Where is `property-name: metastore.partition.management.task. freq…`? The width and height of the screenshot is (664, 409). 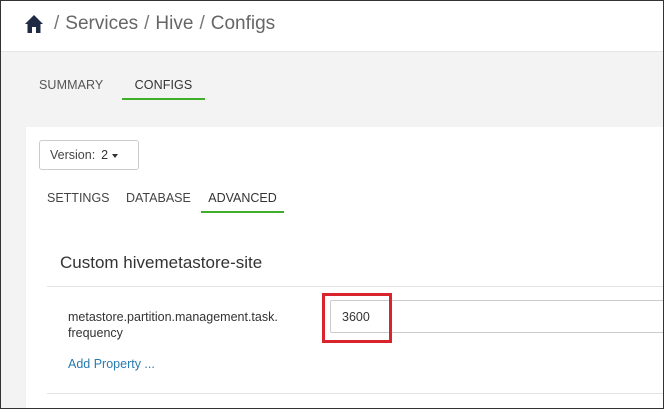
property-name: metastore.partition.management.task. freq… is located at coordinates (188, 325).